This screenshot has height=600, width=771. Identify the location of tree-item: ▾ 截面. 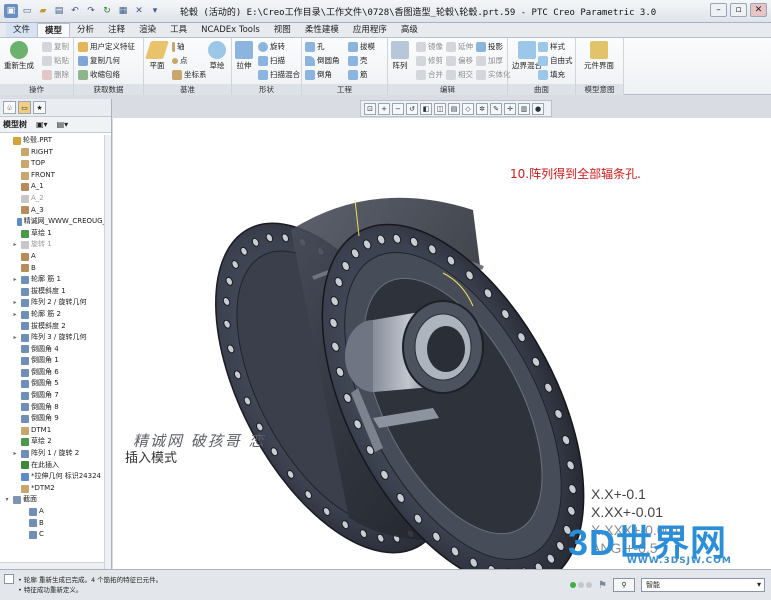
(55, 500).